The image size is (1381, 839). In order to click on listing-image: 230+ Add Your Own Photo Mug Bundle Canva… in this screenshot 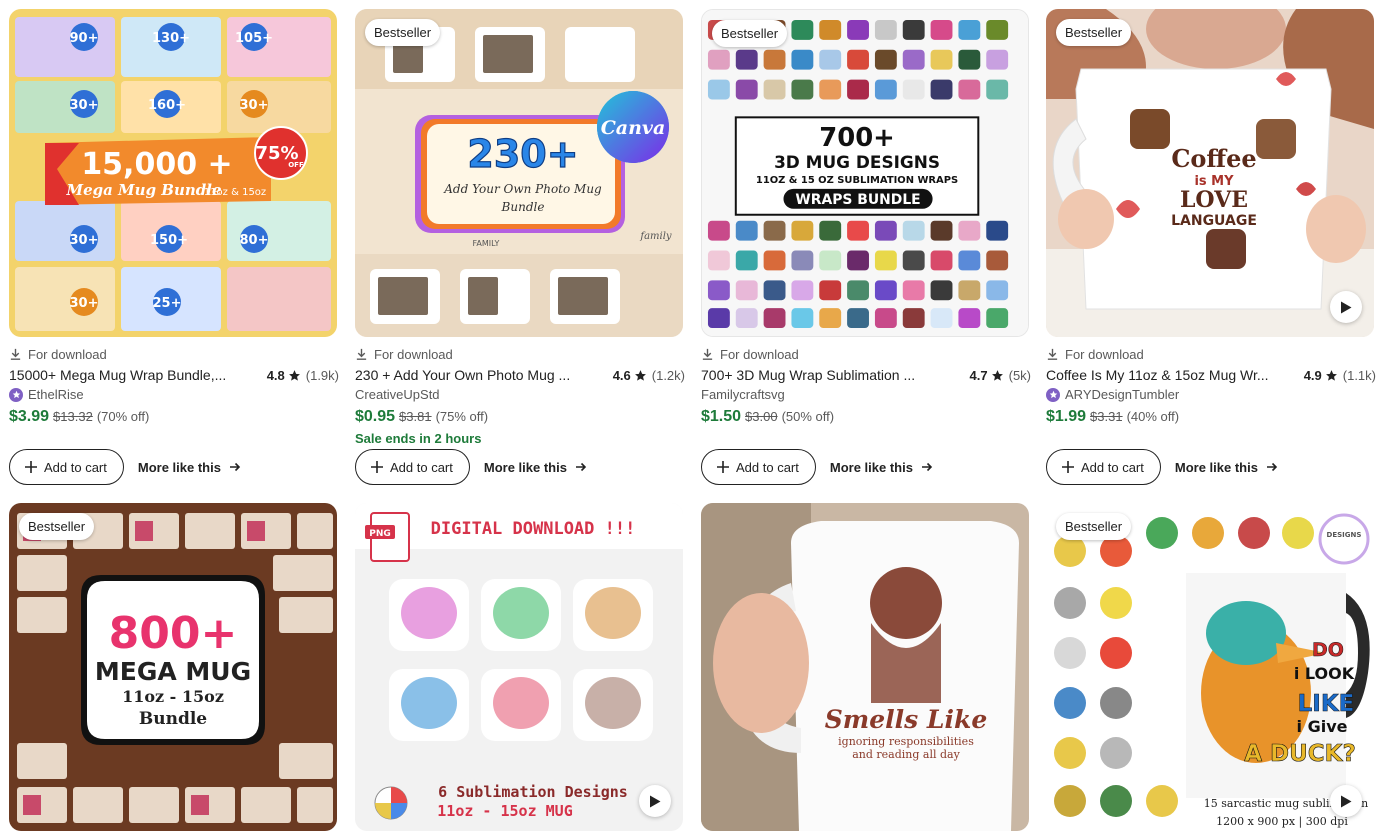, I will do `click(519, 173)`.